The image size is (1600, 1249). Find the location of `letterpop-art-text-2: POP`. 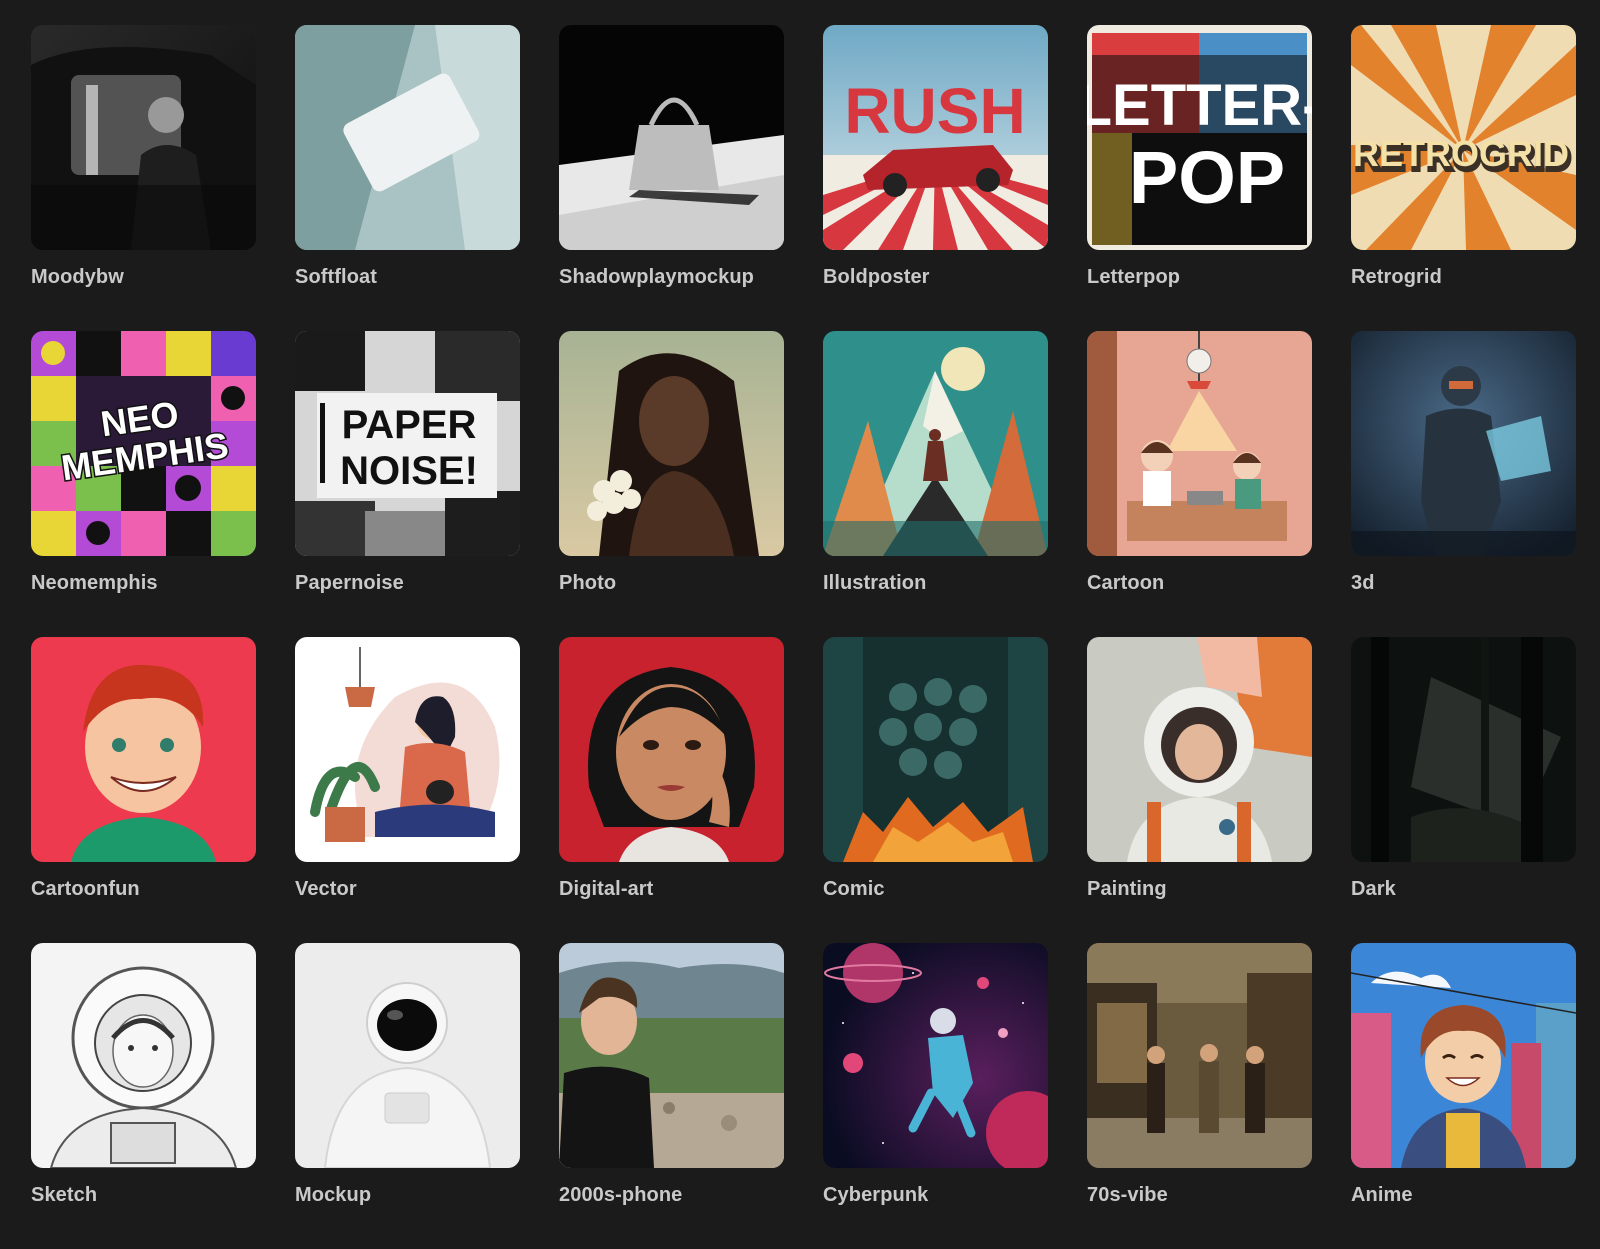

letterpop-art-text-2: POP is located at coordinates (1207, 177).